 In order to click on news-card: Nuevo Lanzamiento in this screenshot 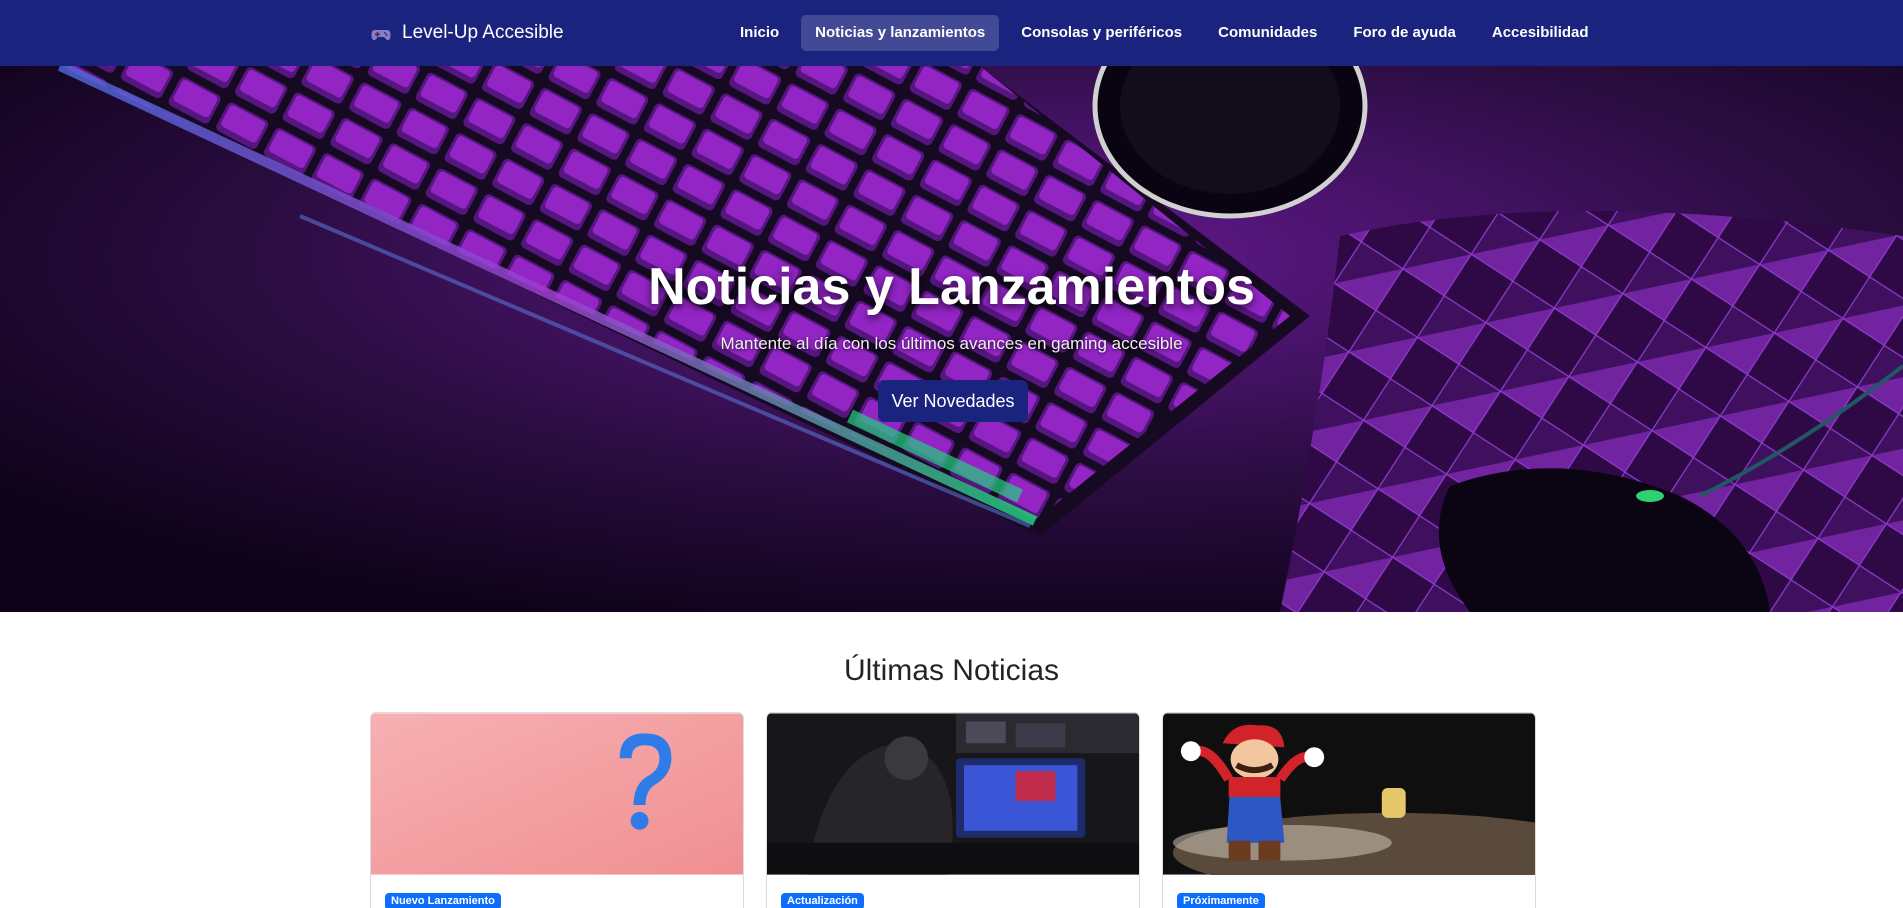, I will do `click(557, 810)`.